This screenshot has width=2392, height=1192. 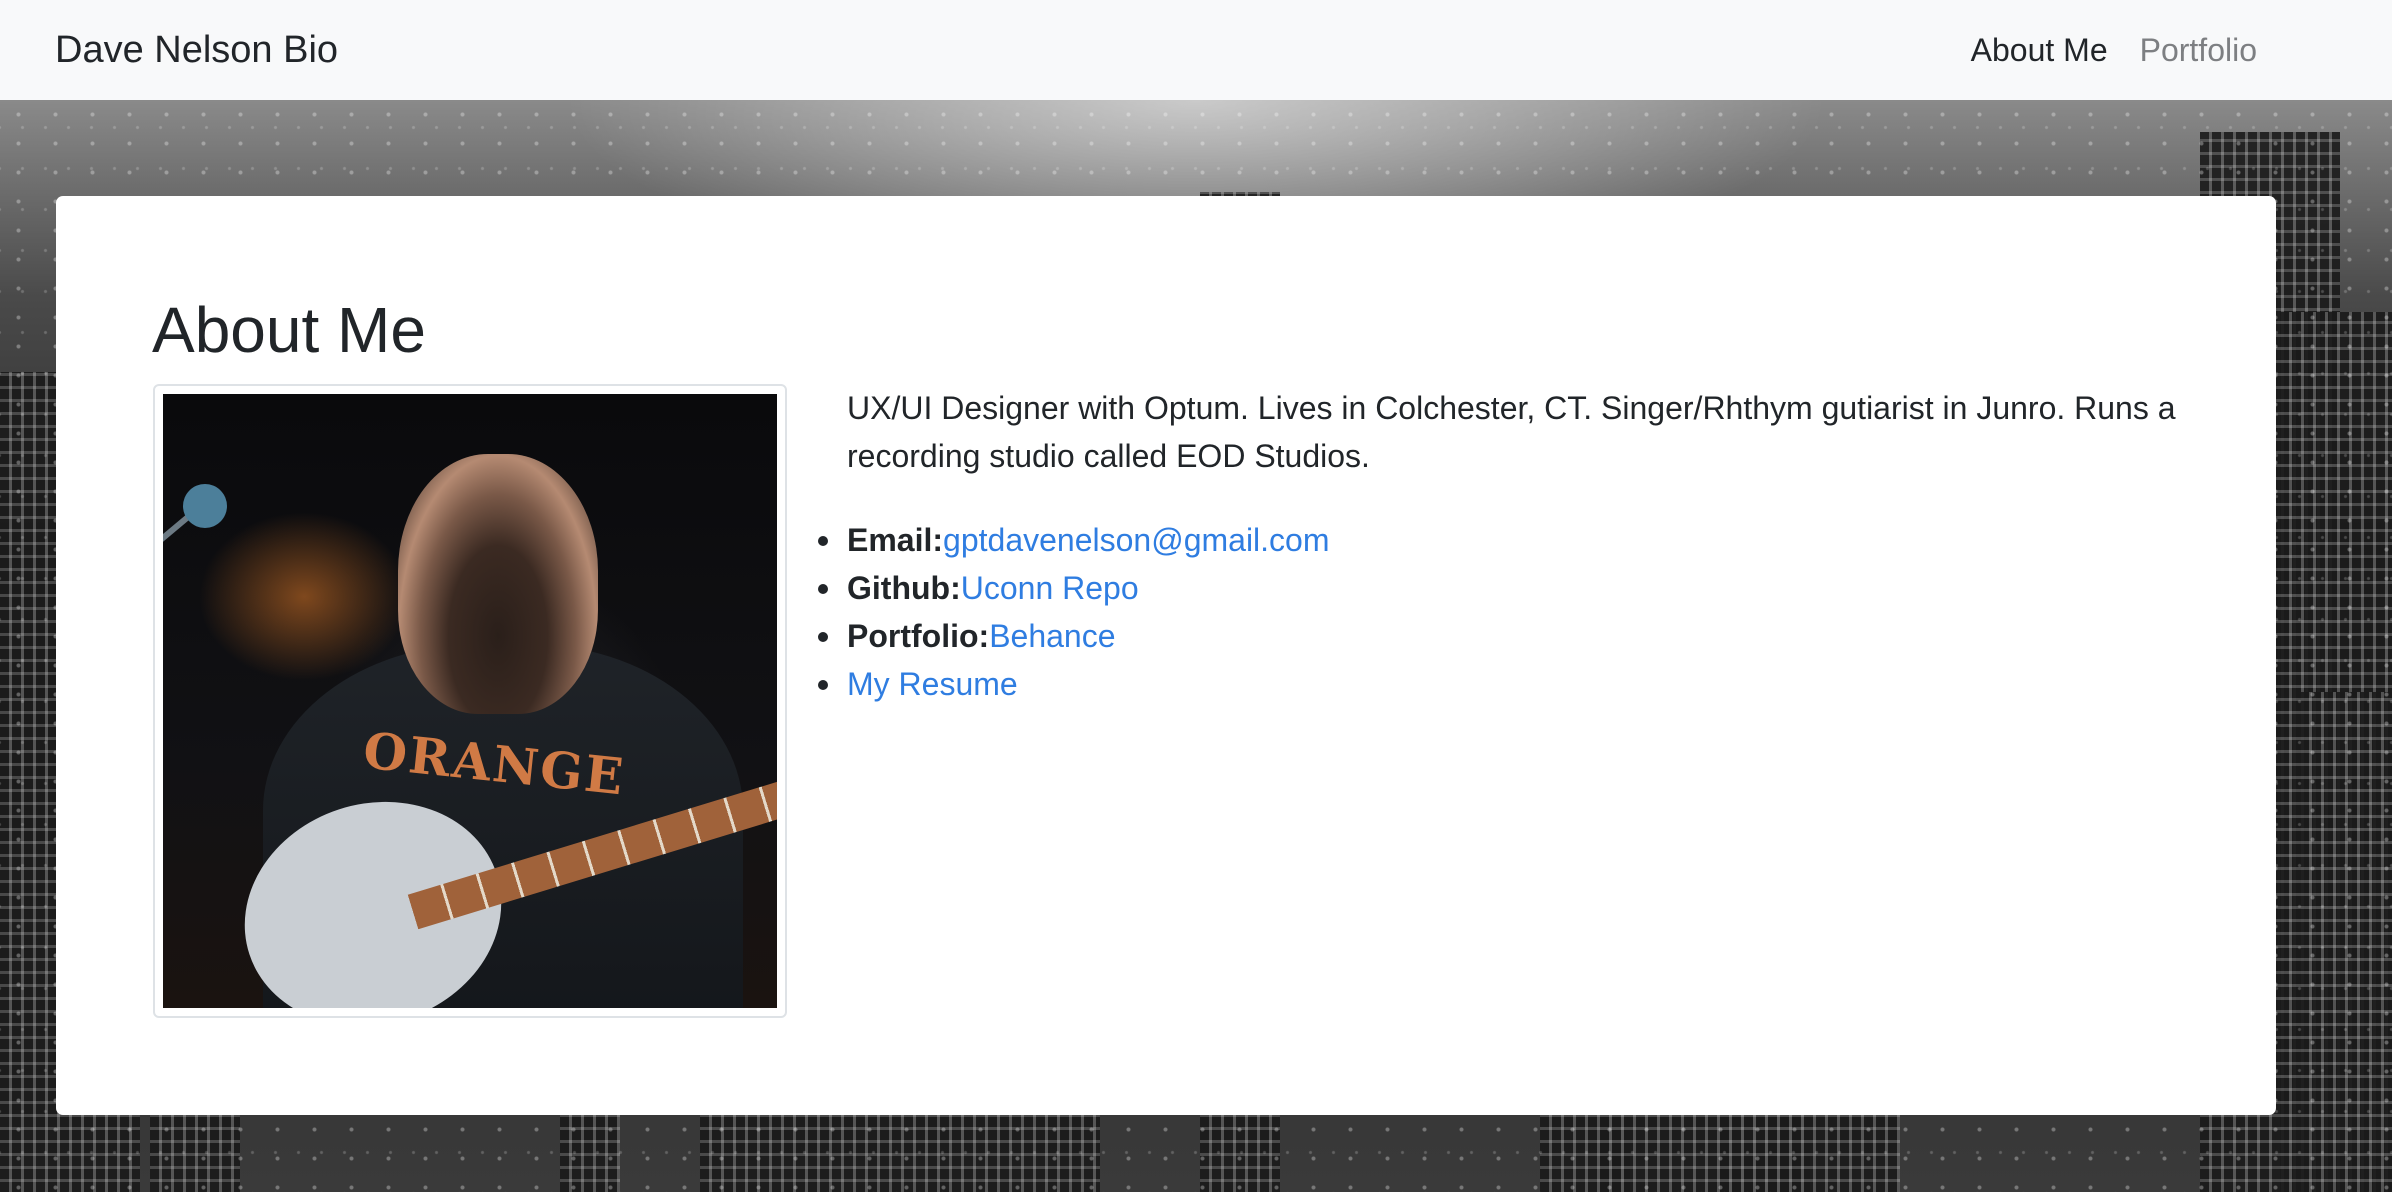 What do you see at coordinates (205, 506) in the screenshot?
I see `microphone-graphic` at bounding box center [205, 506].